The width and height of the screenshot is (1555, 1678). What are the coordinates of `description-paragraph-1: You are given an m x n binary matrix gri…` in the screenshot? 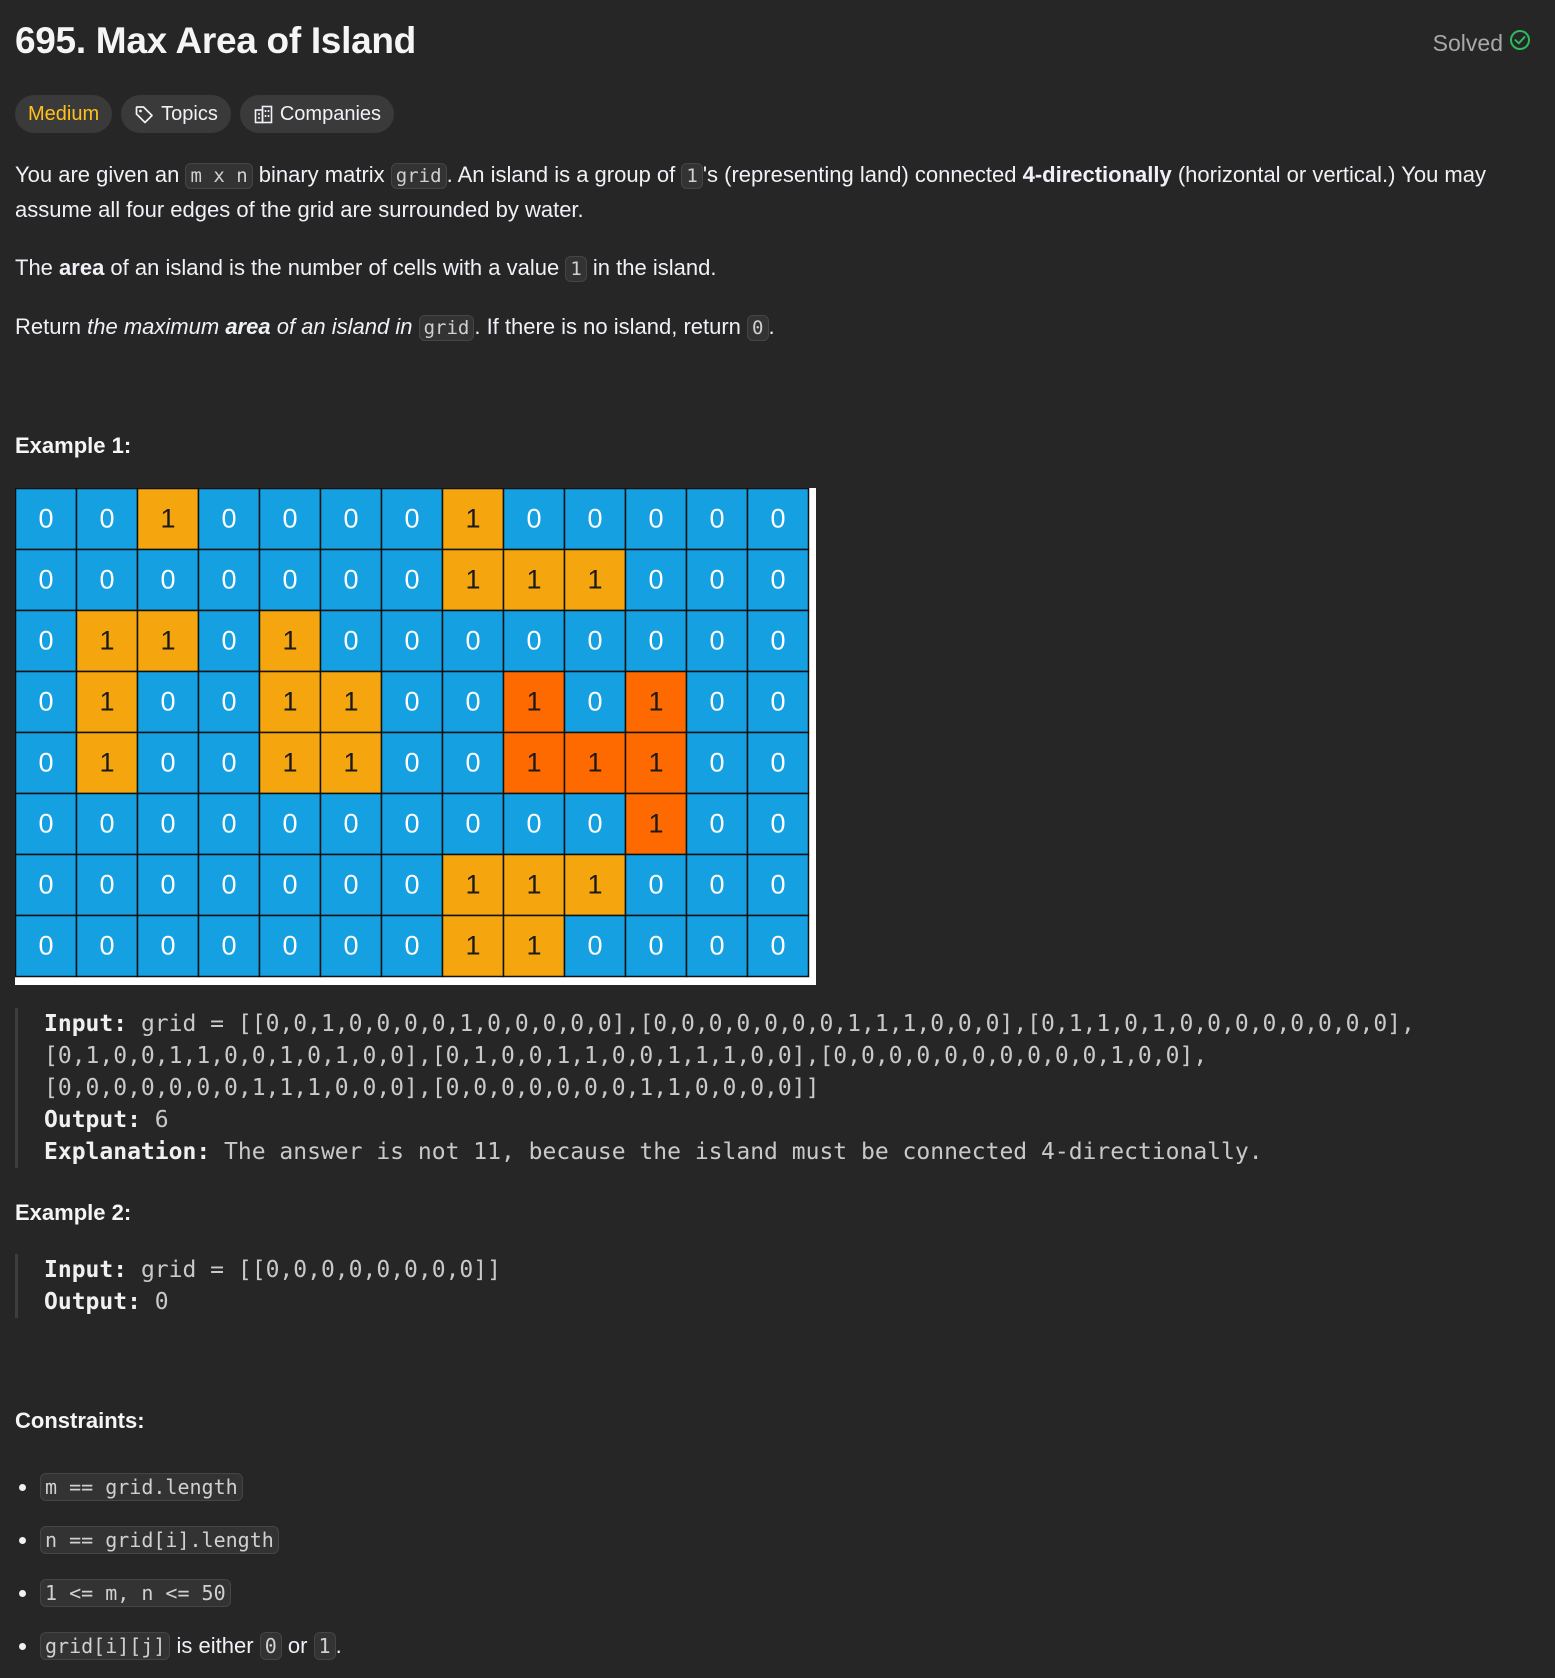 It's located at (777, 192).